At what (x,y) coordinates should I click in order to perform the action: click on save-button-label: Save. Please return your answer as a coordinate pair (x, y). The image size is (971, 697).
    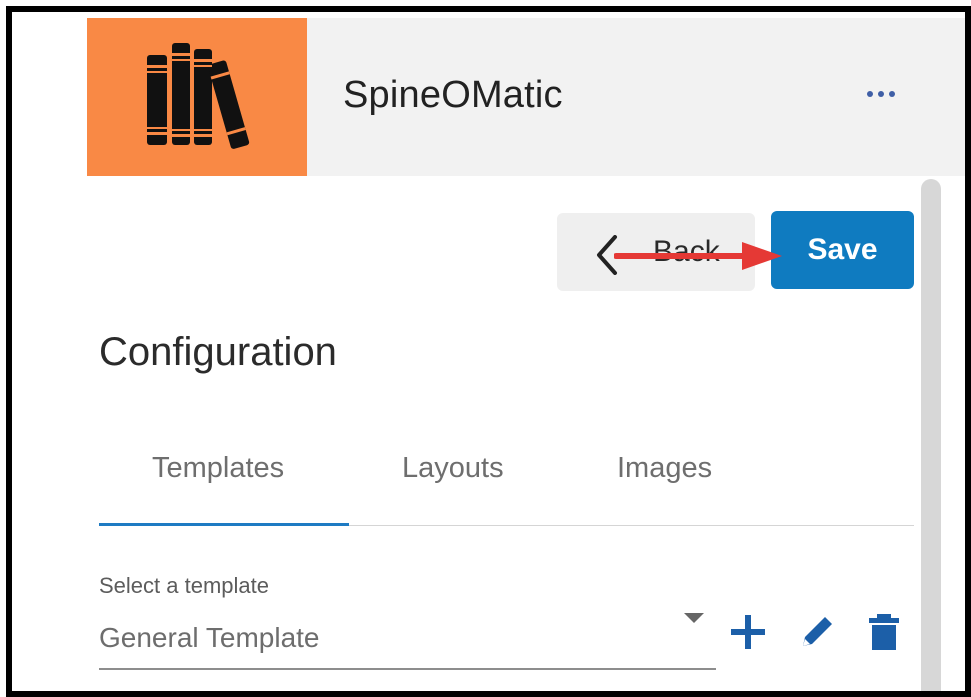
    Looking at the image, I should click on (842, 249).